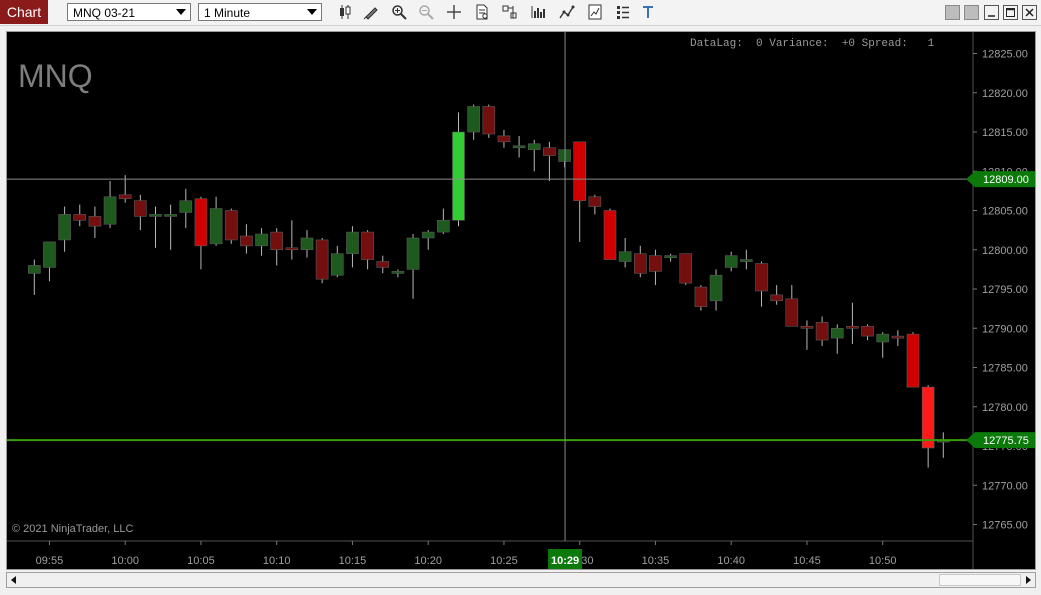  What do you see at coordinates (1029, 12) in the screenshot?
I see `close-icon` at bounding box center [1029, 12].